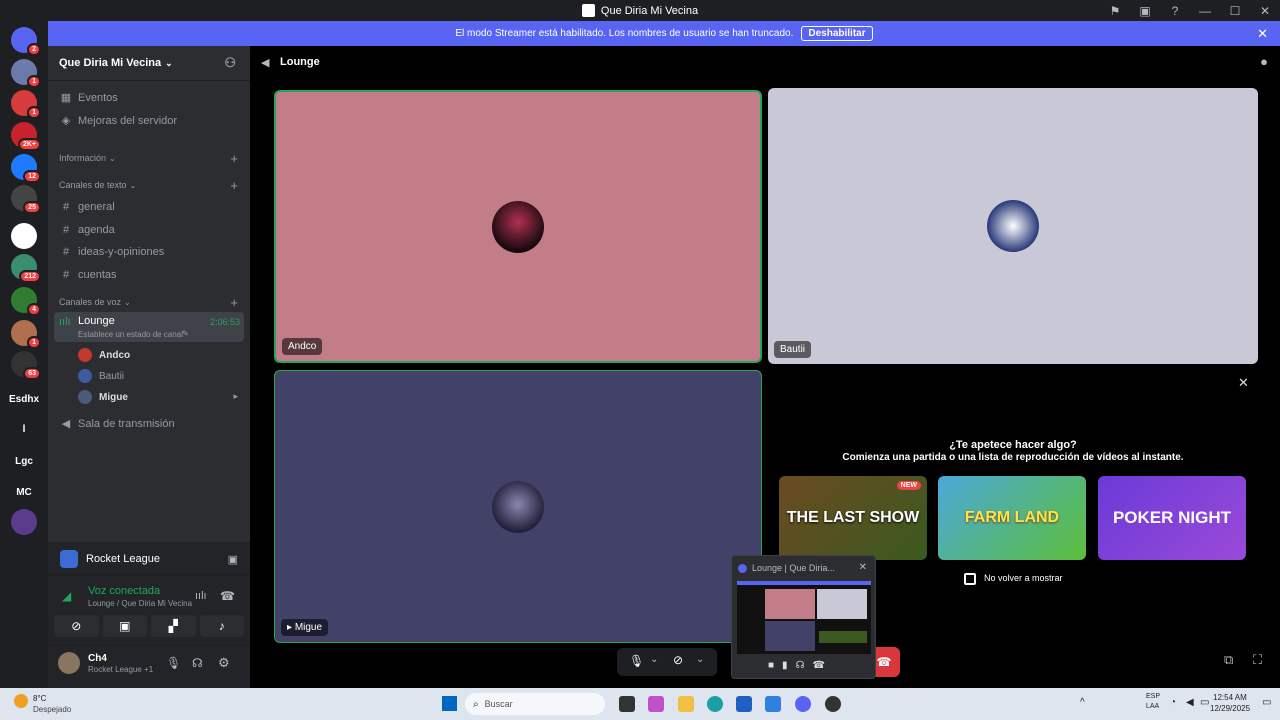 This screenshot has width=1280, height=720. What do you see at coordinates (149, 63) in the screenshot?
I see `server-header: Que Diria Mi Vecina ⌄ ⚇` at bounding box center [149, 63].